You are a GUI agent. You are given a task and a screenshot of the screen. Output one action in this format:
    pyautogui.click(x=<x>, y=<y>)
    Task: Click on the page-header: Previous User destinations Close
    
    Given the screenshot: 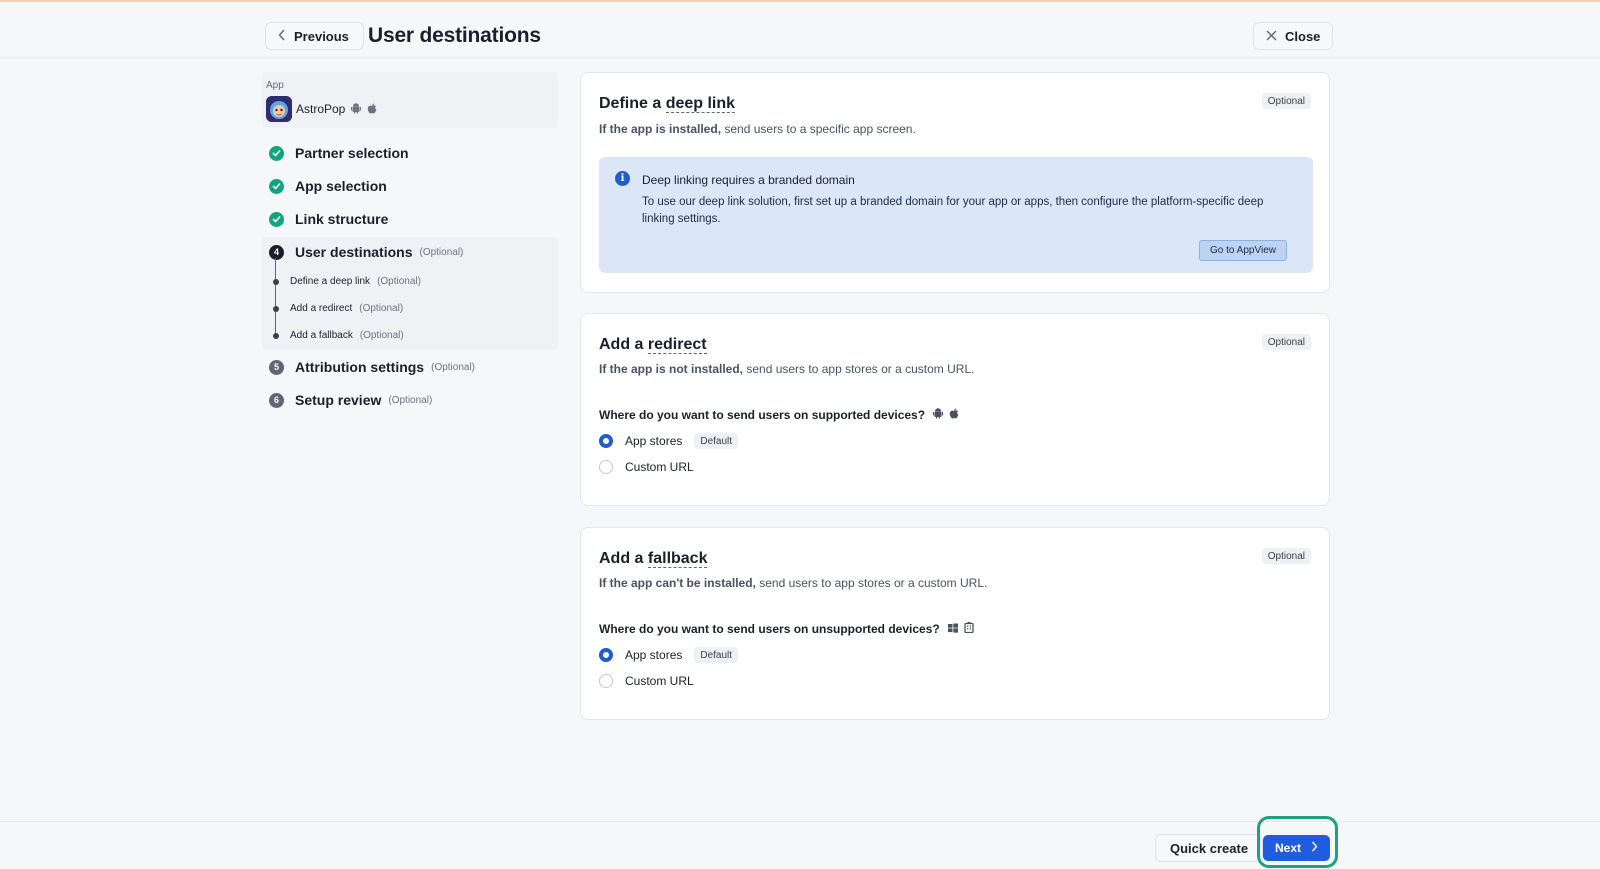 What is the action you would take?
    pyautogui.click(x=800, y=30)
    